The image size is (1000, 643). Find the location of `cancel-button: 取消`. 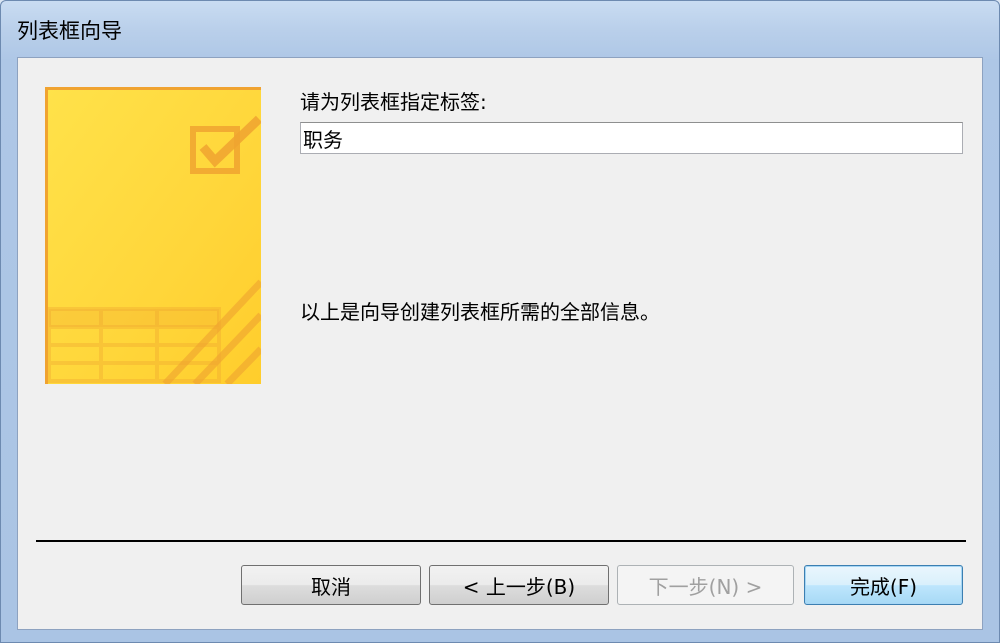

cancel-button: 取消 is located at coordinates (331, 585).